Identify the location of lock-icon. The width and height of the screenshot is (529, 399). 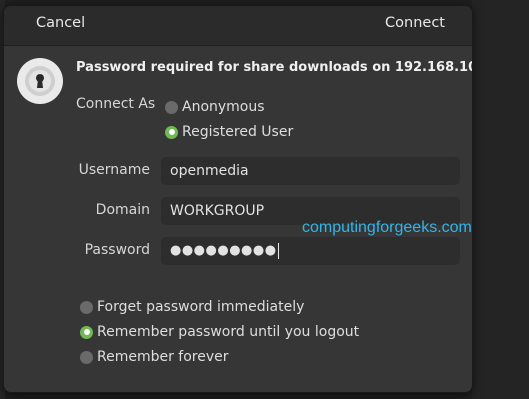
(40, 81).